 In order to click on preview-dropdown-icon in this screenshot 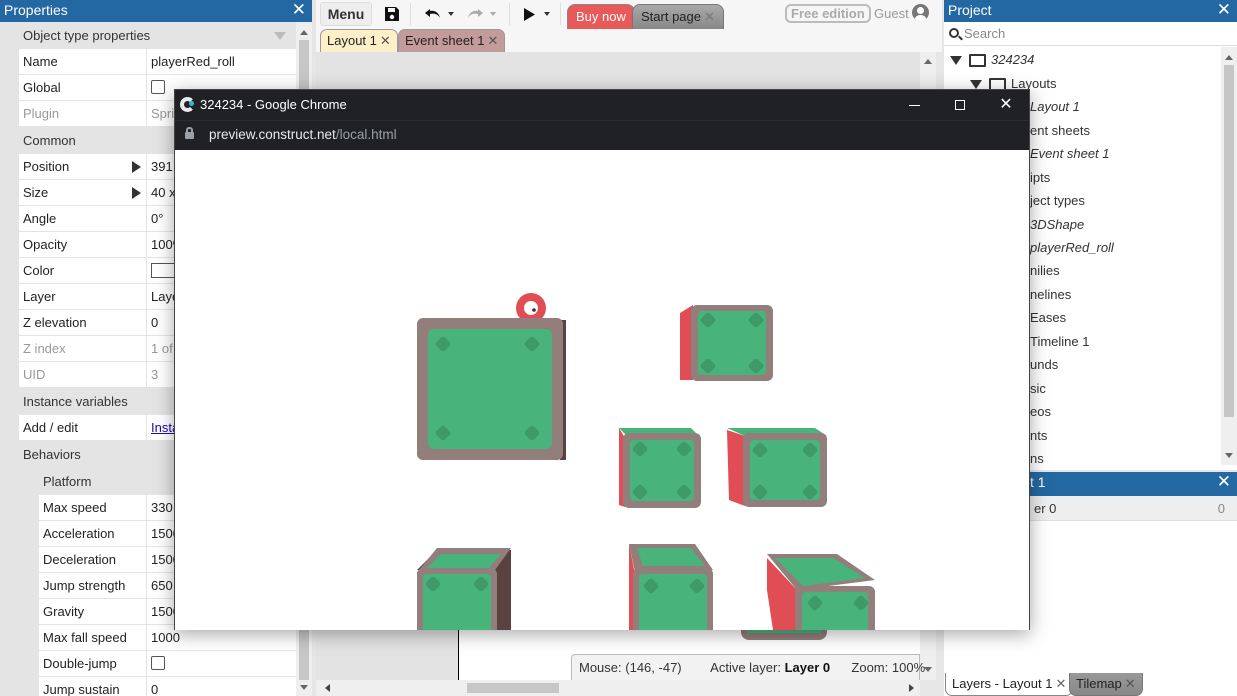, I will do `click(547, 14)`.